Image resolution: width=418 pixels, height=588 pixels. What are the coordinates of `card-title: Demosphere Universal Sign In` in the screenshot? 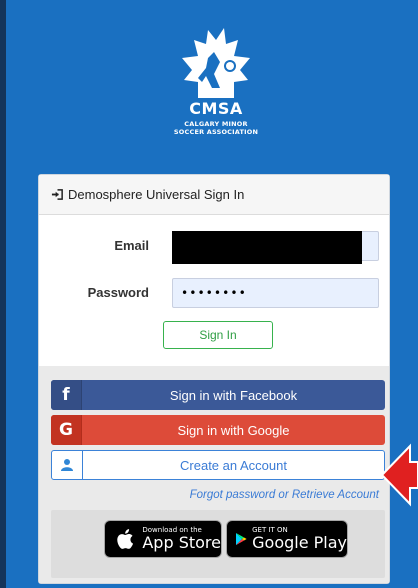 It's located at (156, 194).